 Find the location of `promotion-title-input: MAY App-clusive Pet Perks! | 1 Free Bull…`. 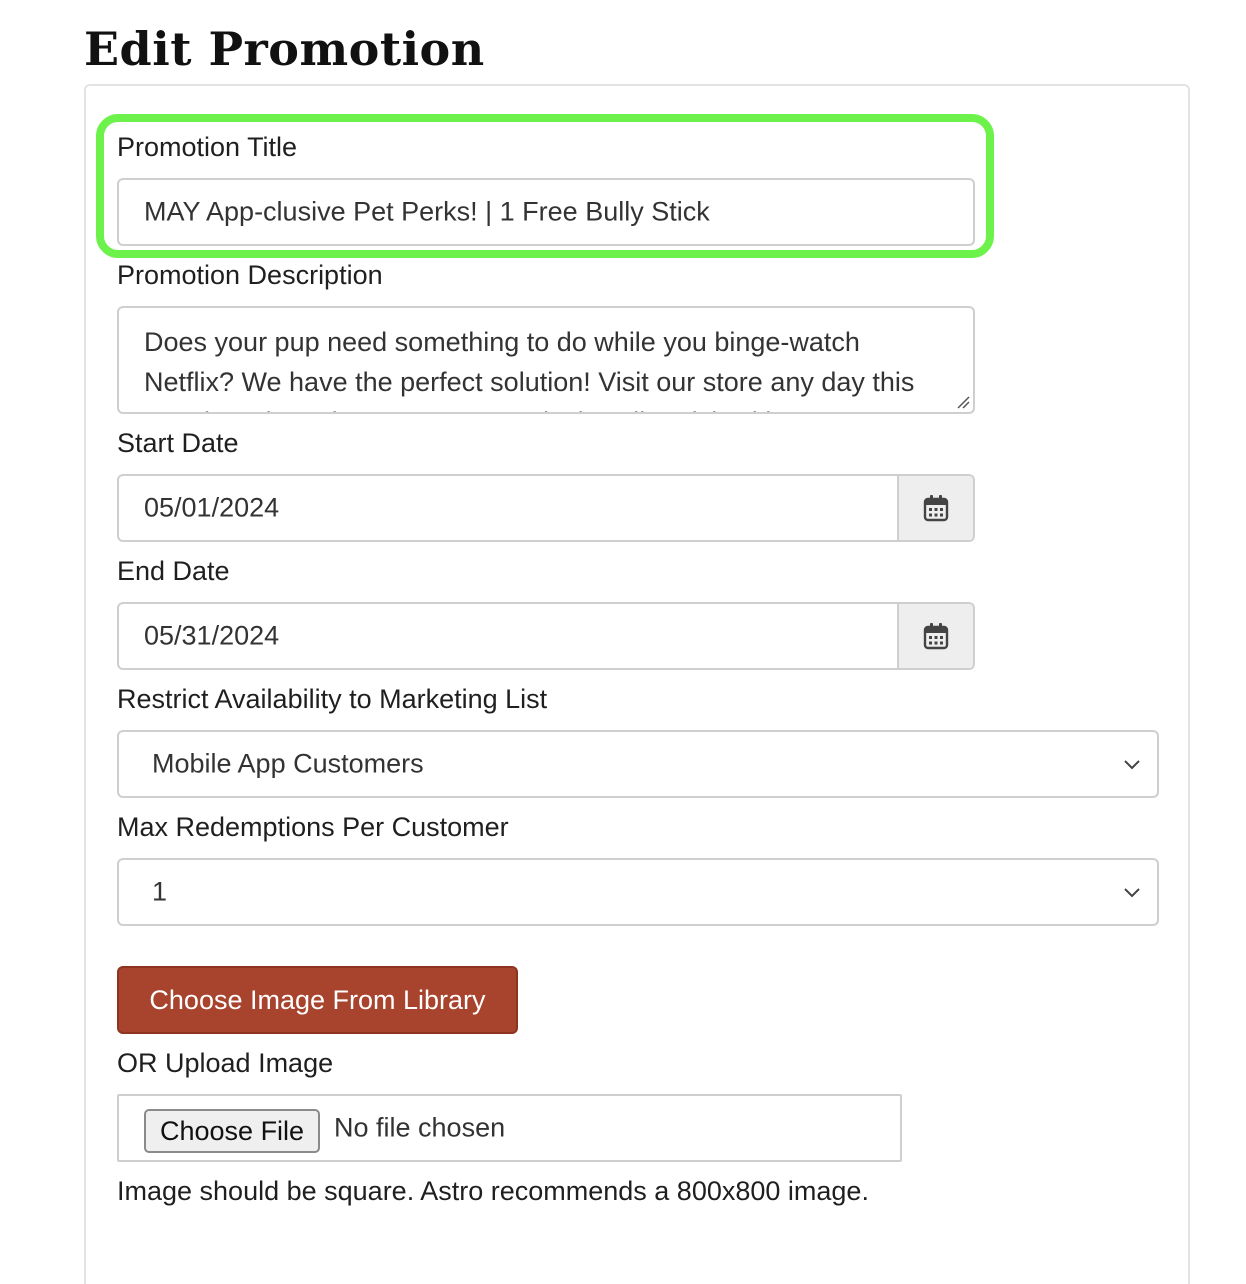

promotion-title-input: MAY App-clusive Pet Perks! | 1 Free Bull… is located at coordinates (546, 212).